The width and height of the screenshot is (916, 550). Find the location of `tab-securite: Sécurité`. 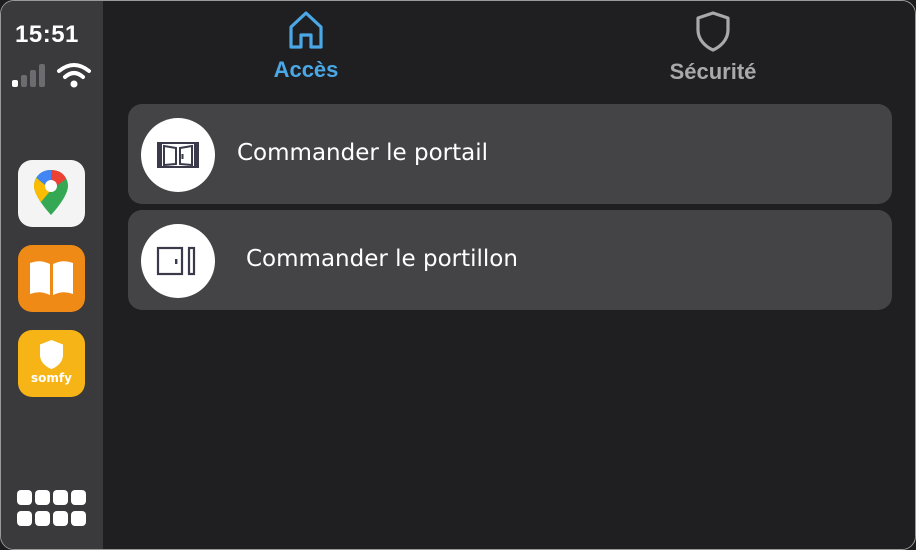

tab-securite: Sécurité is located at coordinates (713, 47).